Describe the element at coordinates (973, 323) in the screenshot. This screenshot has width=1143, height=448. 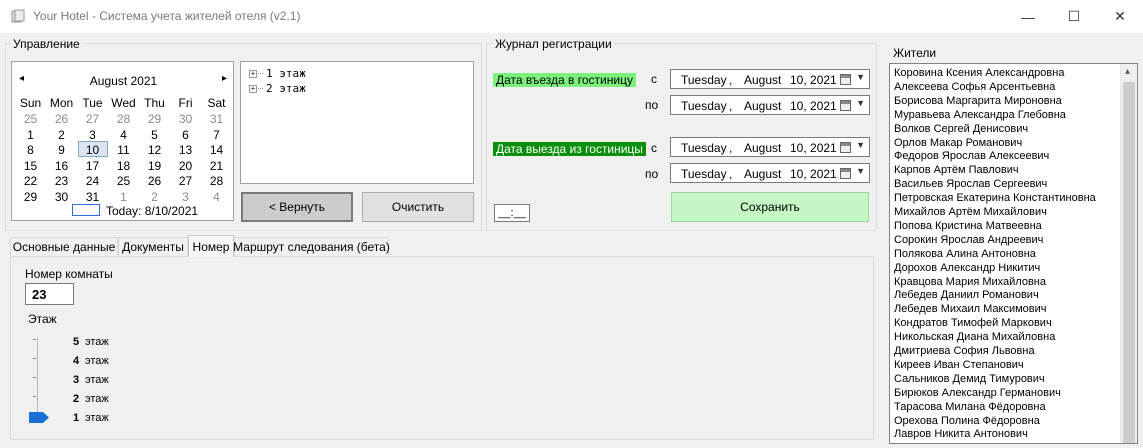
I see `resident-list-item: Кондратов Тимофей Маркович` at that location.